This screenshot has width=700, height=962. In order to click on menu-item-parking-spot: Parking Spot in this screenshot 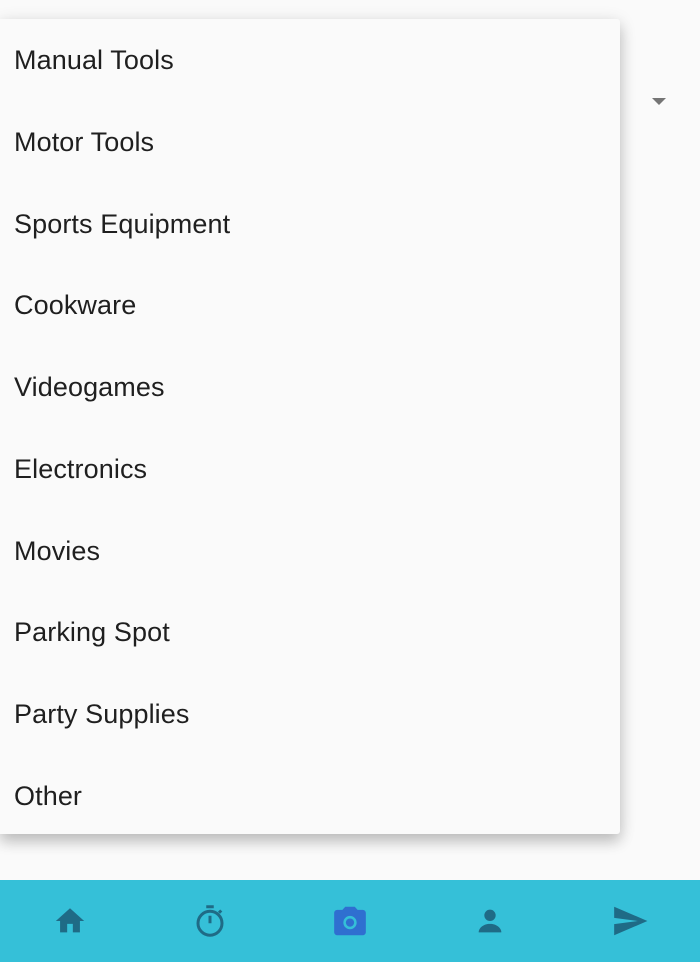, I will do `click(92, 632)`.